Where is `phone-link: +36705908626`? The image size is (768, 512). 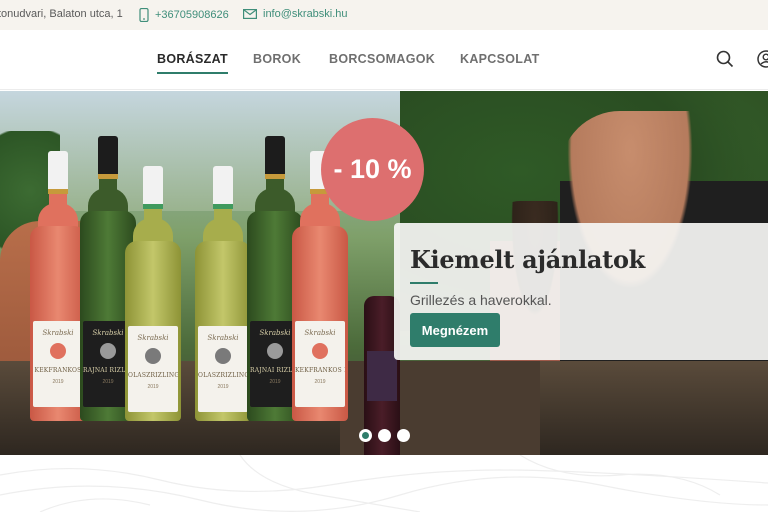
phone-link: +36705908626 is located at coordinates (184, 15).